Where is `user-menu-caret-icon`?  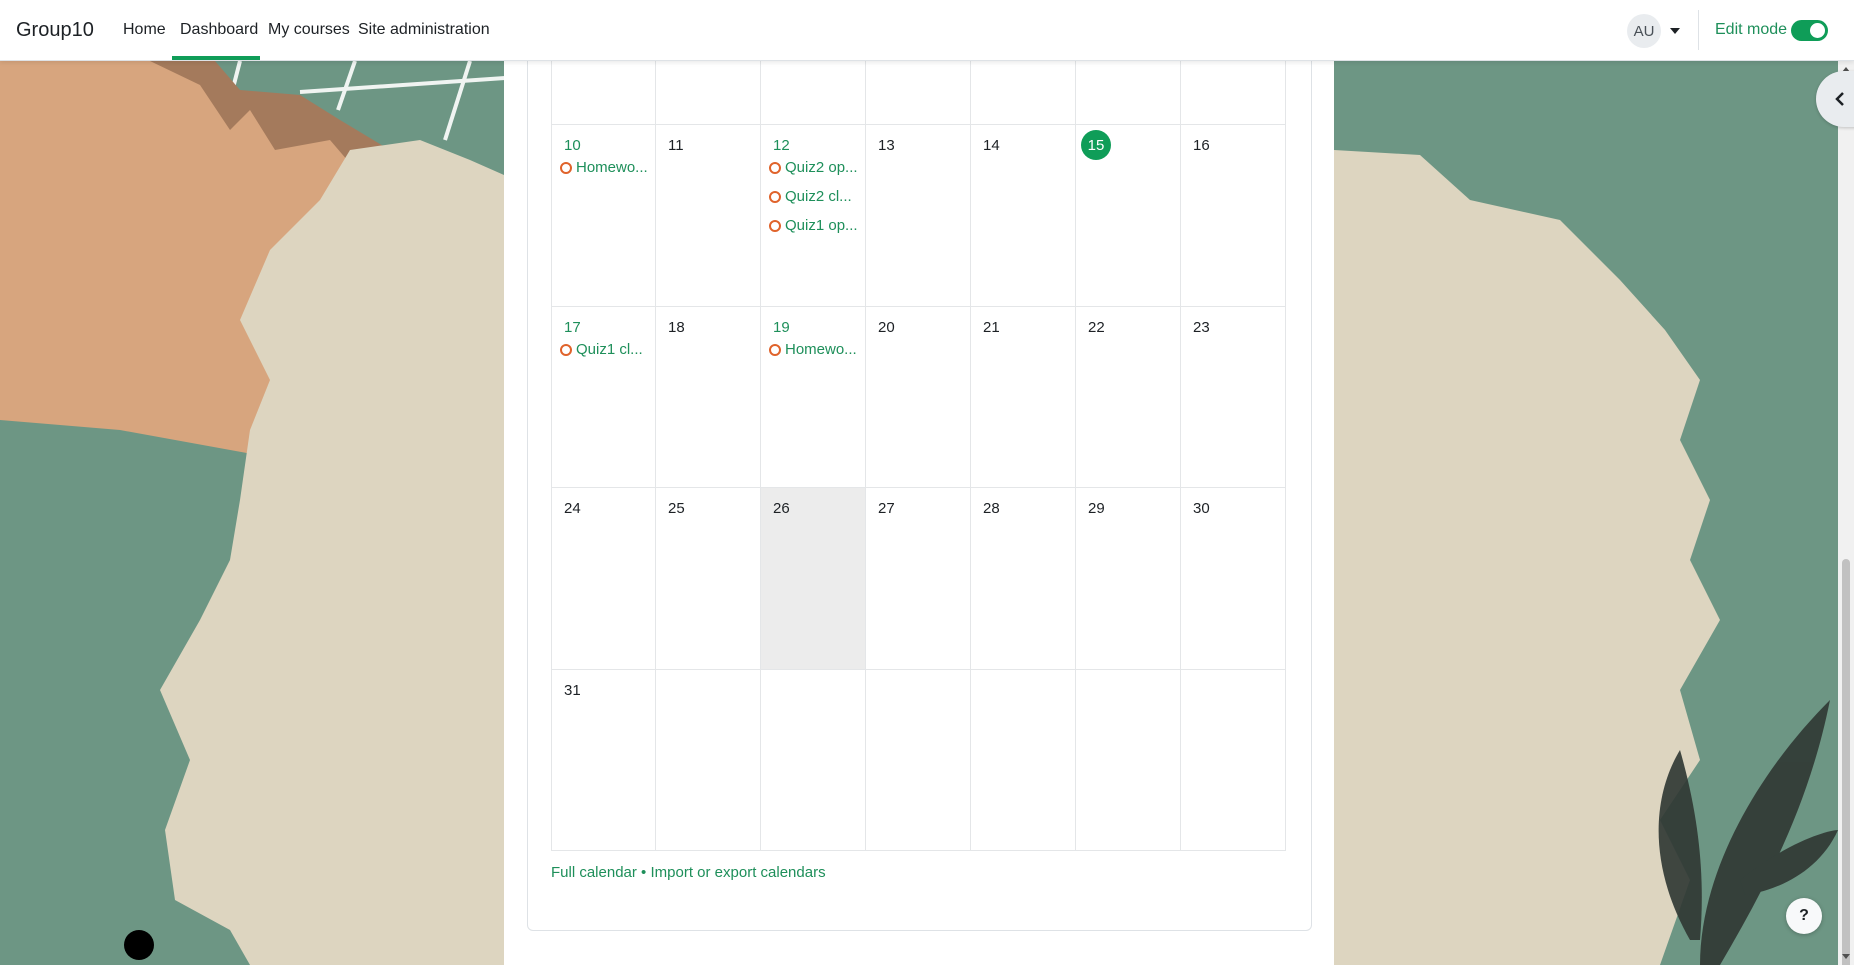
user-menu-caret-icon is located at coordinates (1675, 31).